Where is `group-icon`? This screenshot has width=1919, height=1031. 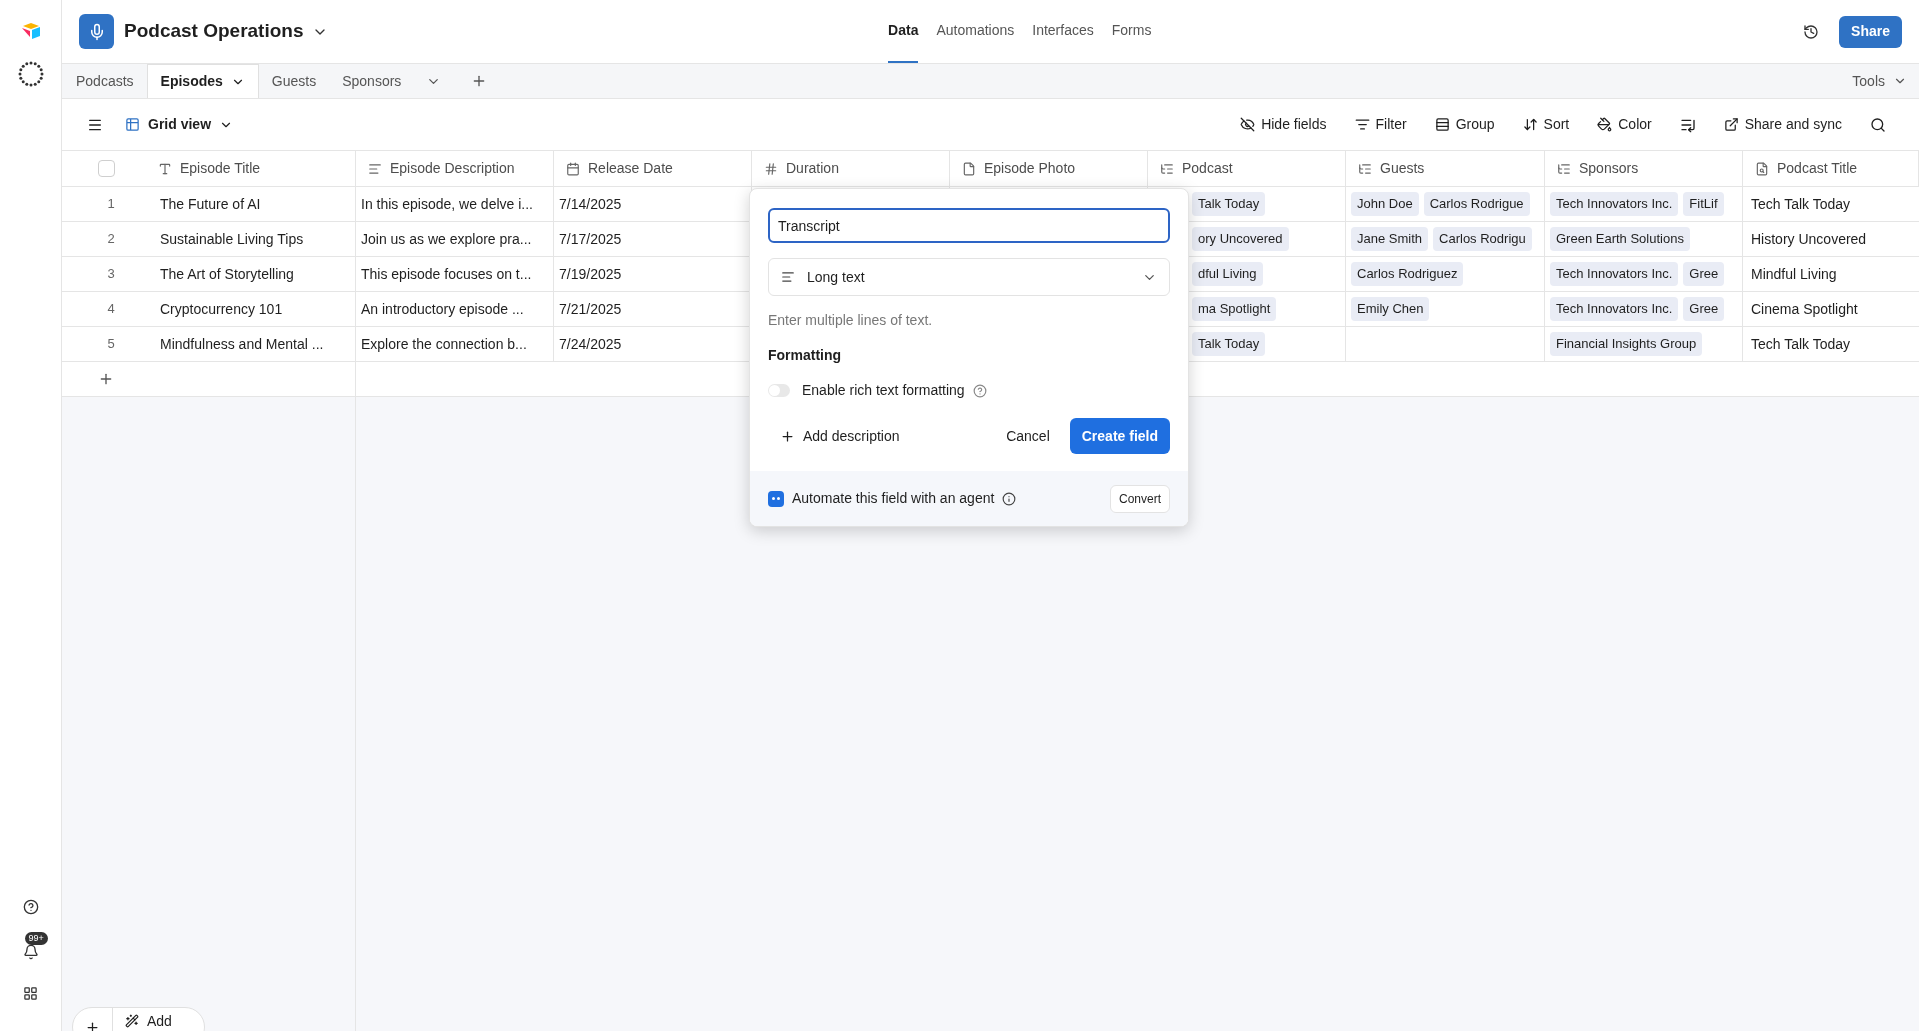
group-icon is located at coordinates (1442, 124).